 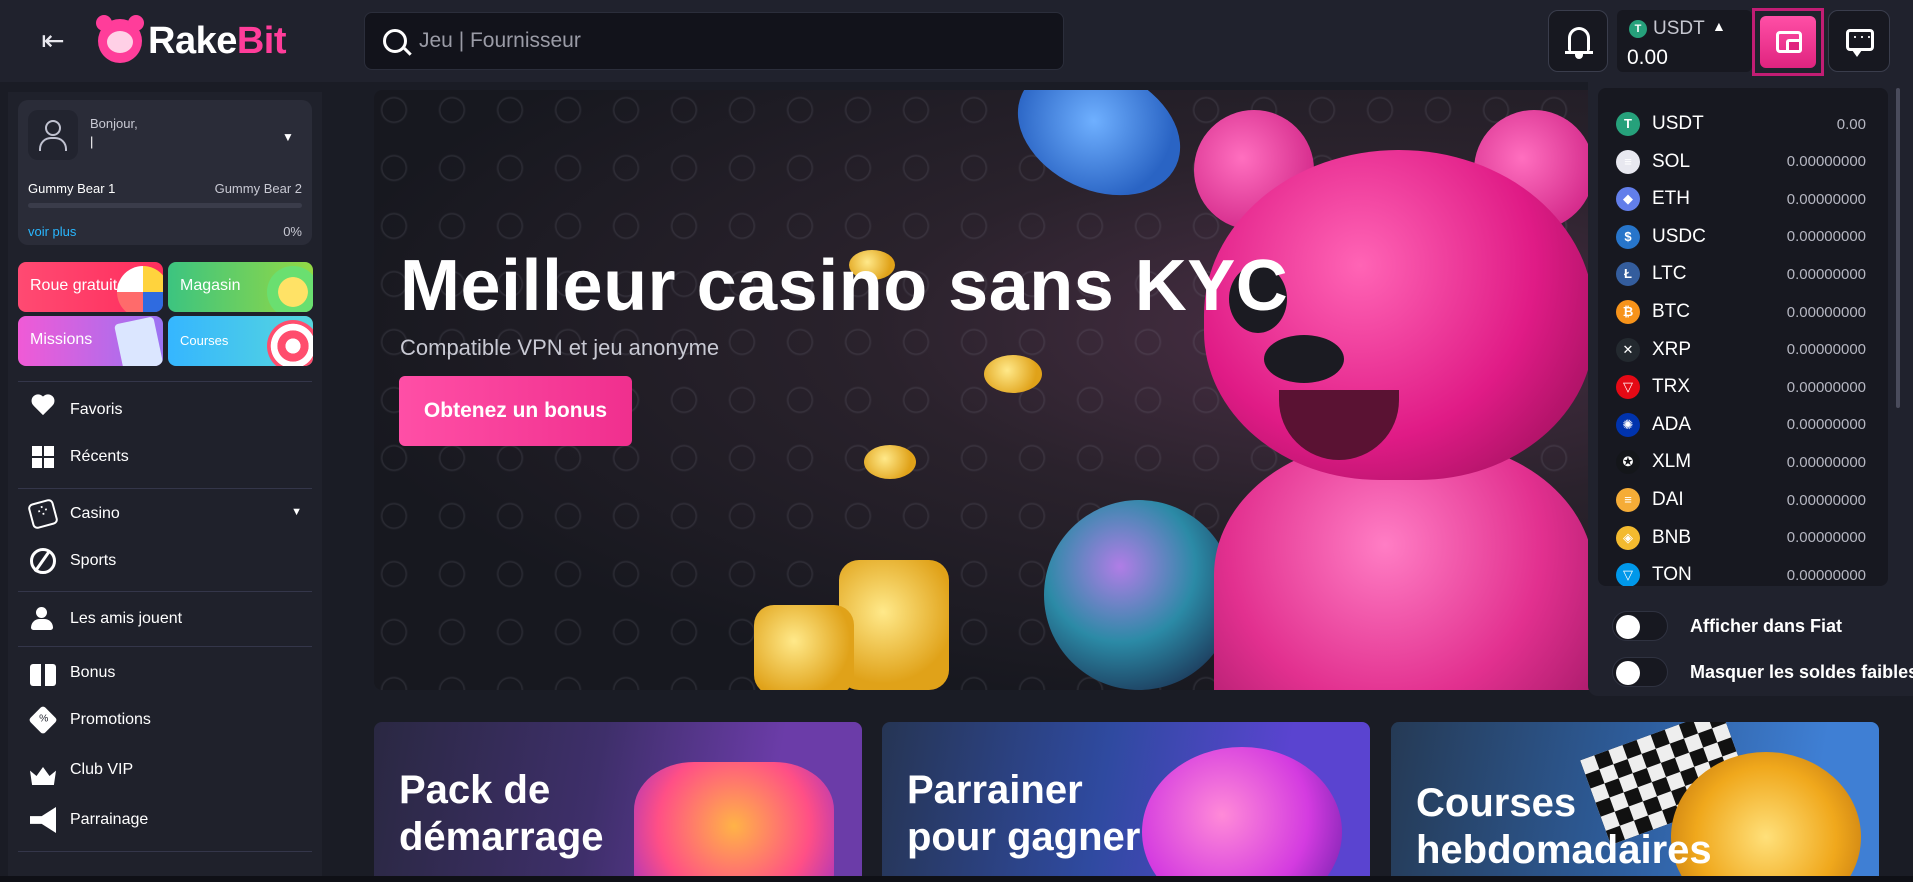 I want to click on avatar, so click(x=53, y=135).